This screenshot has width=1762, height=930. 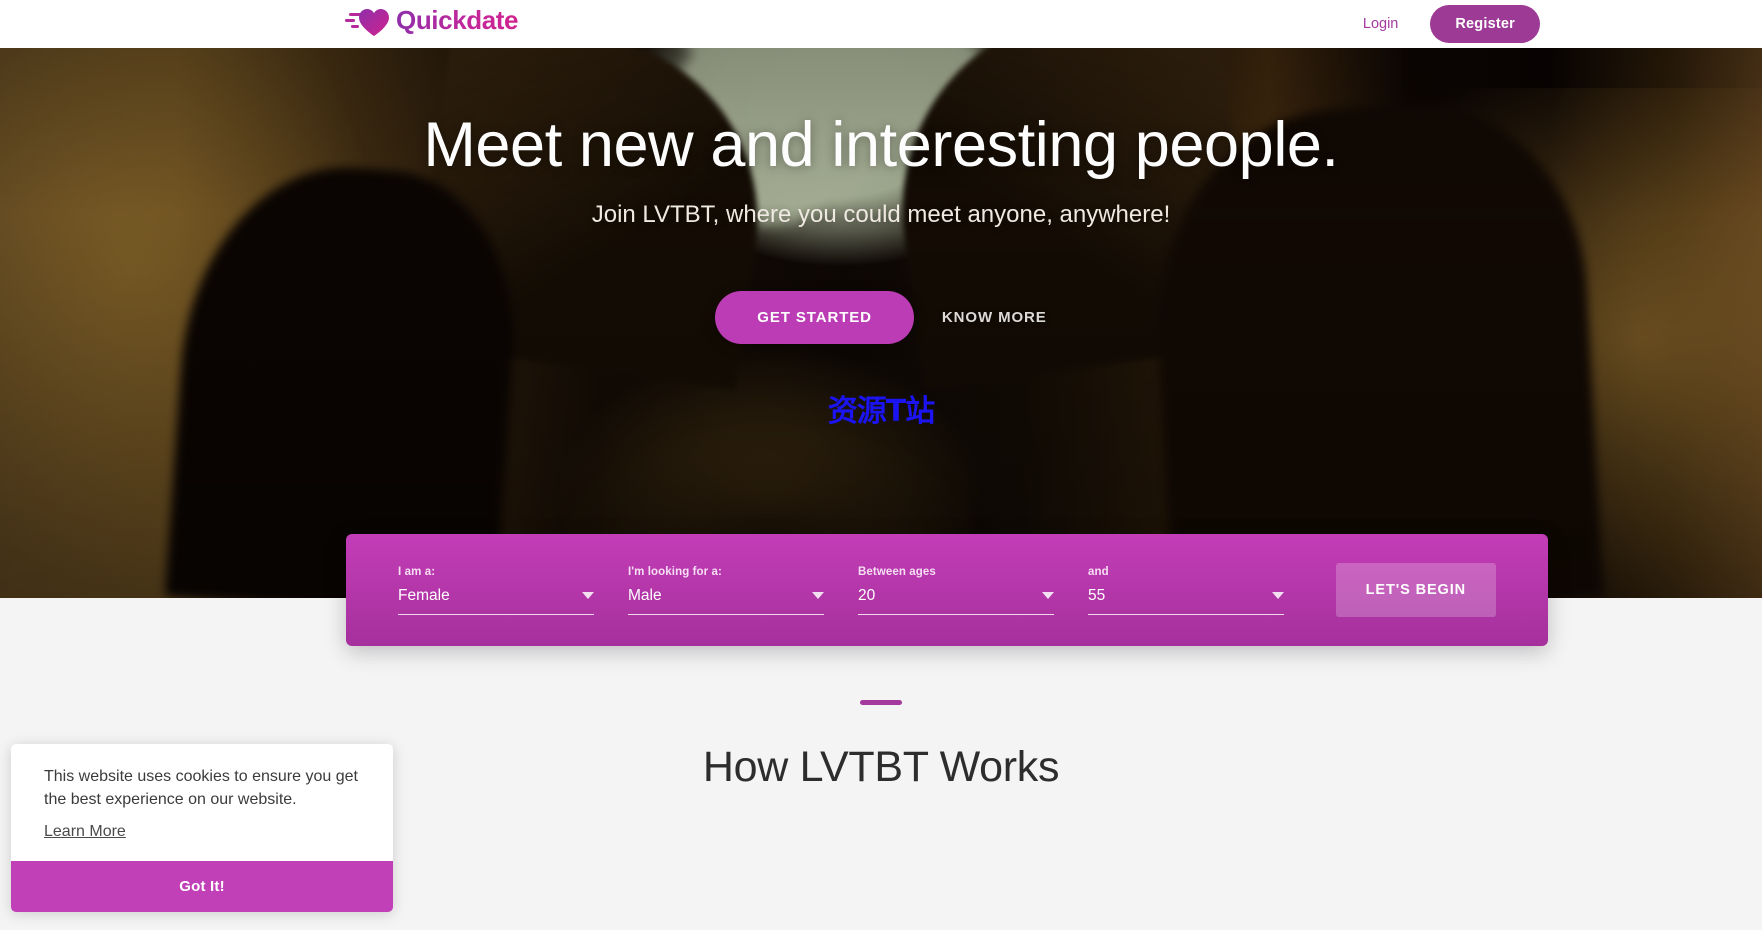 I want to click on cookie-learn-more-link: Learn More, so click(x=85, y=832).